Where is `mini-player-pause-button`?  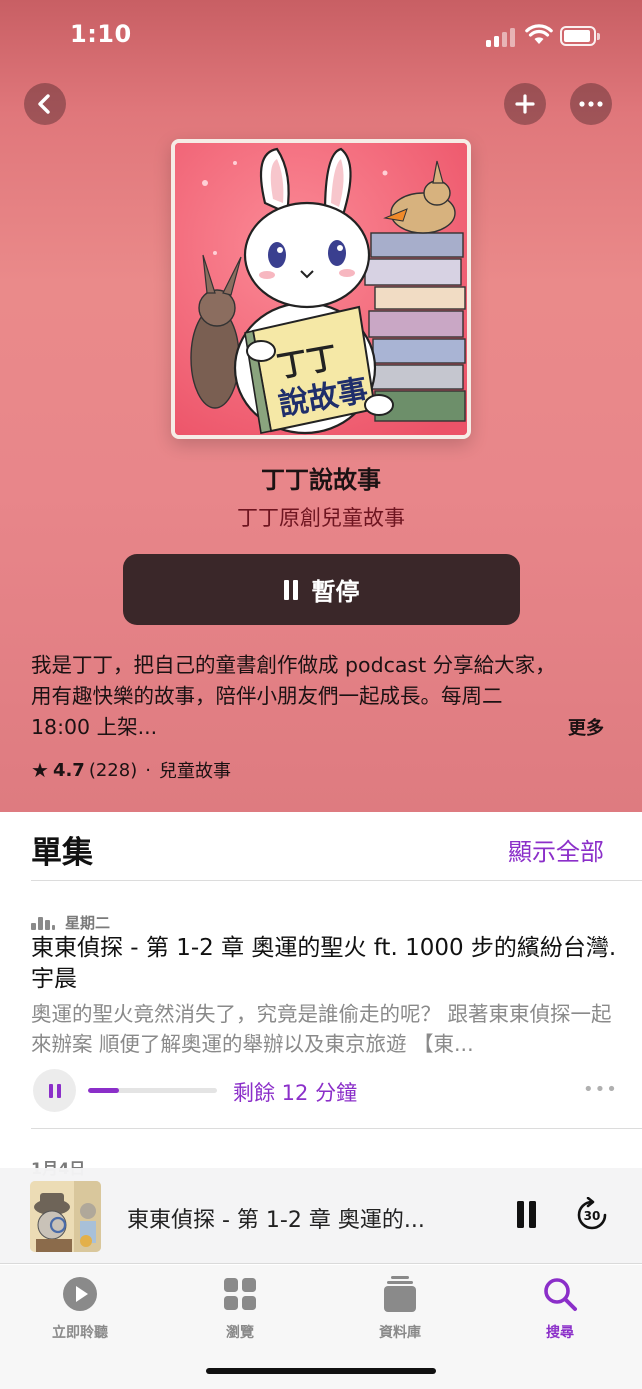
mini-player-pause-button is located at coordinates (526, 1214).